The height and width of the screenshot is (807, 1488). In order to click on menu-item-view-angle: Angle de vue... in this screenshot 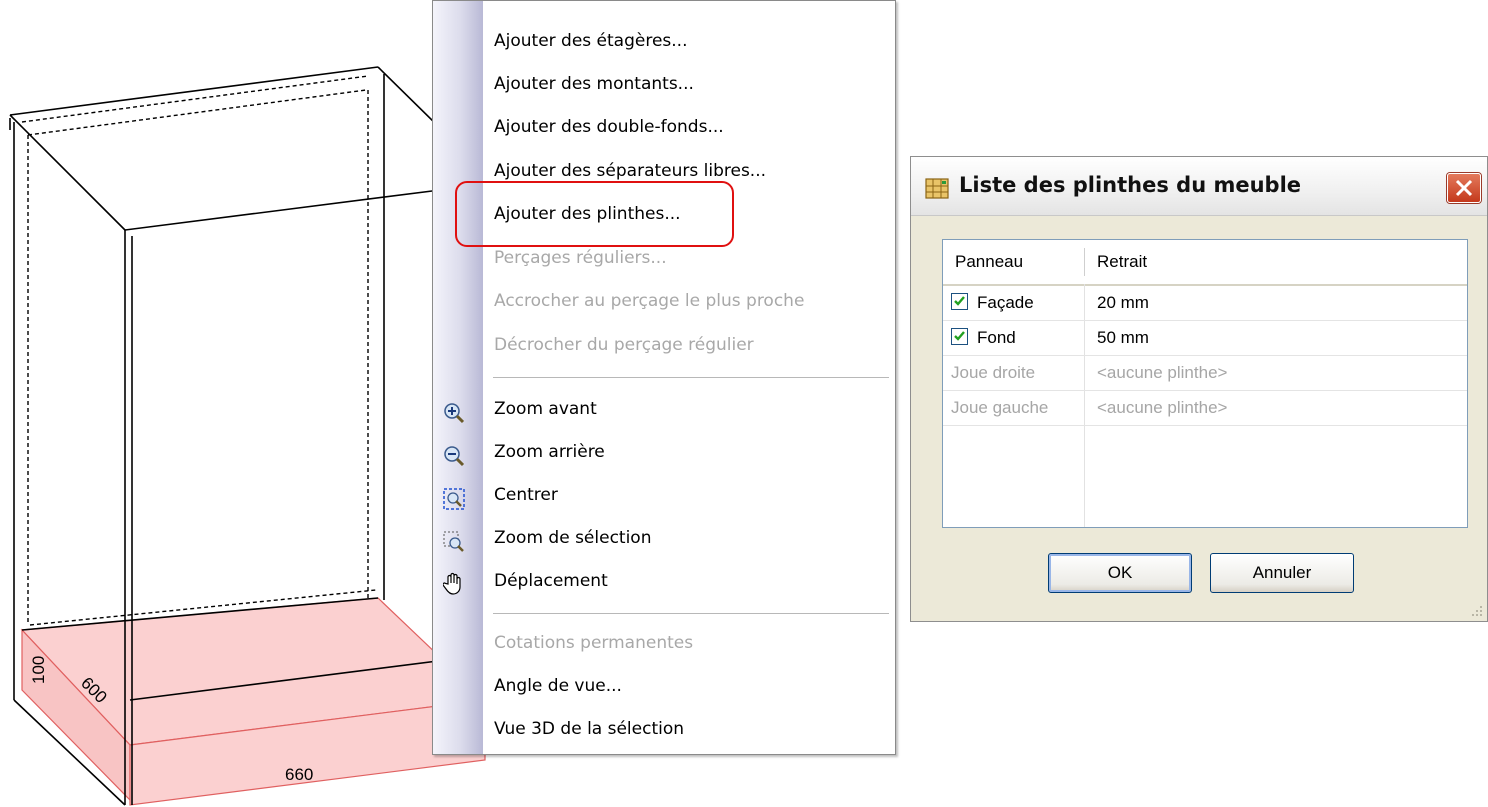, I will do `click(664, 686)`.